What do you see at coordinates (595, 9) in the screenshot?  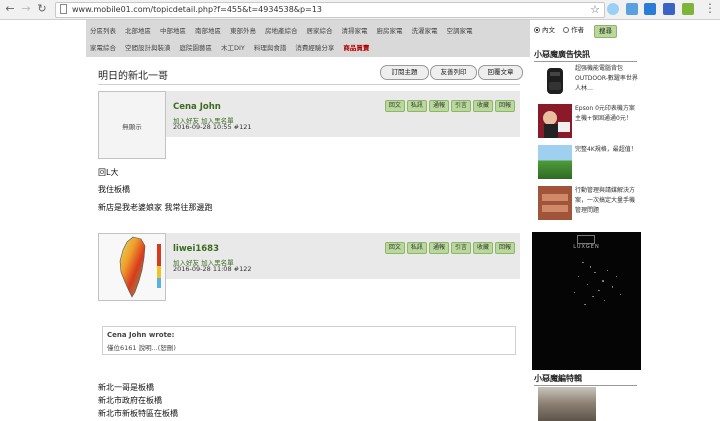 I see `bookmark-star-icon: ☆` at bounding box center [595, 9].